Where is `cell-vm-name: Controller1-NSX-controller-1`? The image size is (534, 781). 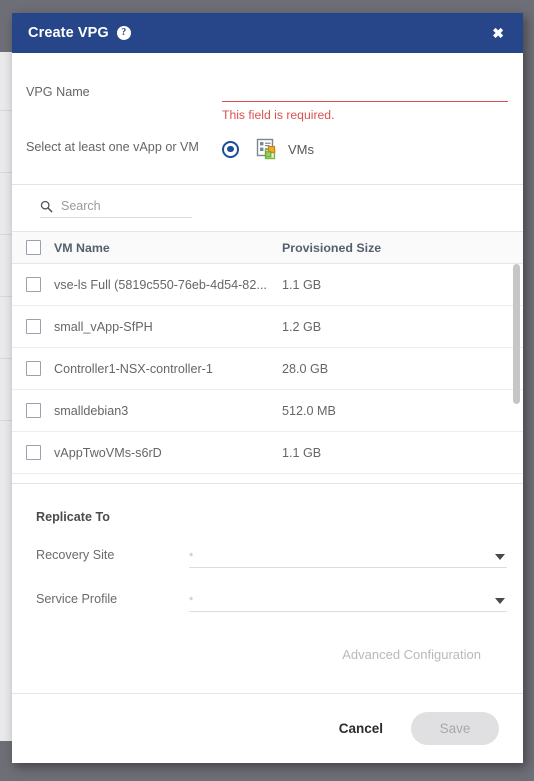 cell-vm-name: Controller1-NSX-controller-1 is located at coordinates (133, 368).